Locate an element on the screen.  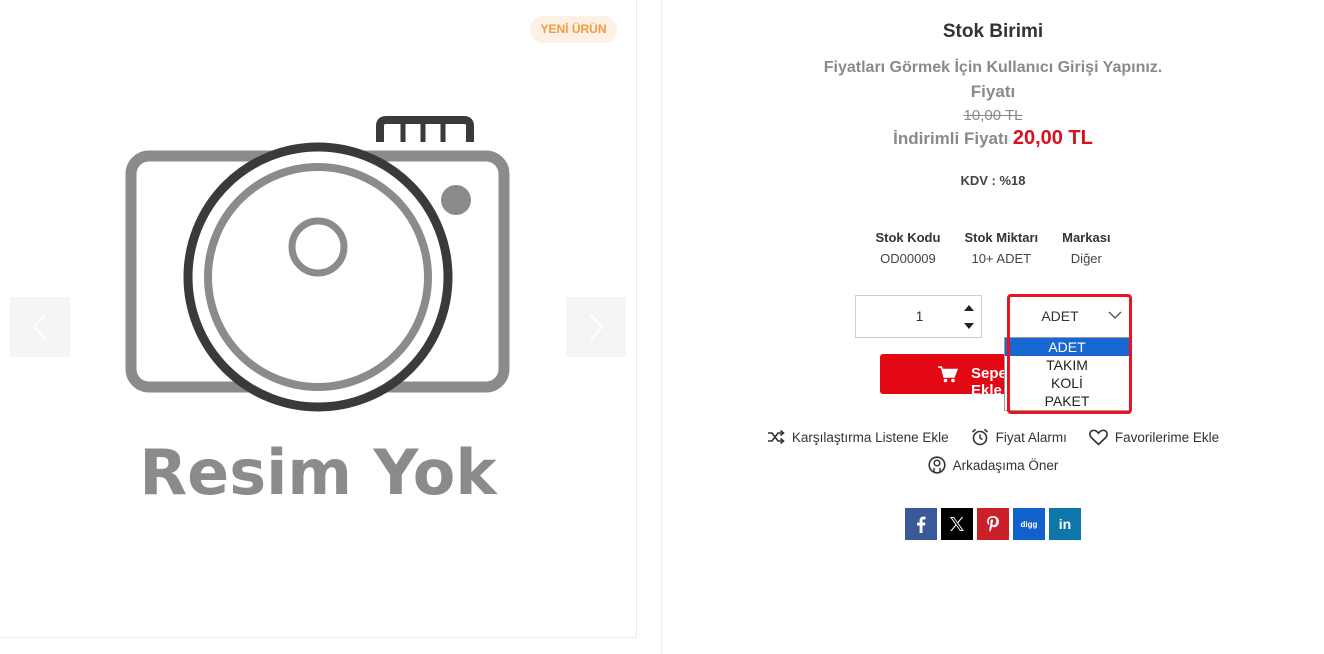
unit-option: PAKET is located at coordinates (1067, 401).